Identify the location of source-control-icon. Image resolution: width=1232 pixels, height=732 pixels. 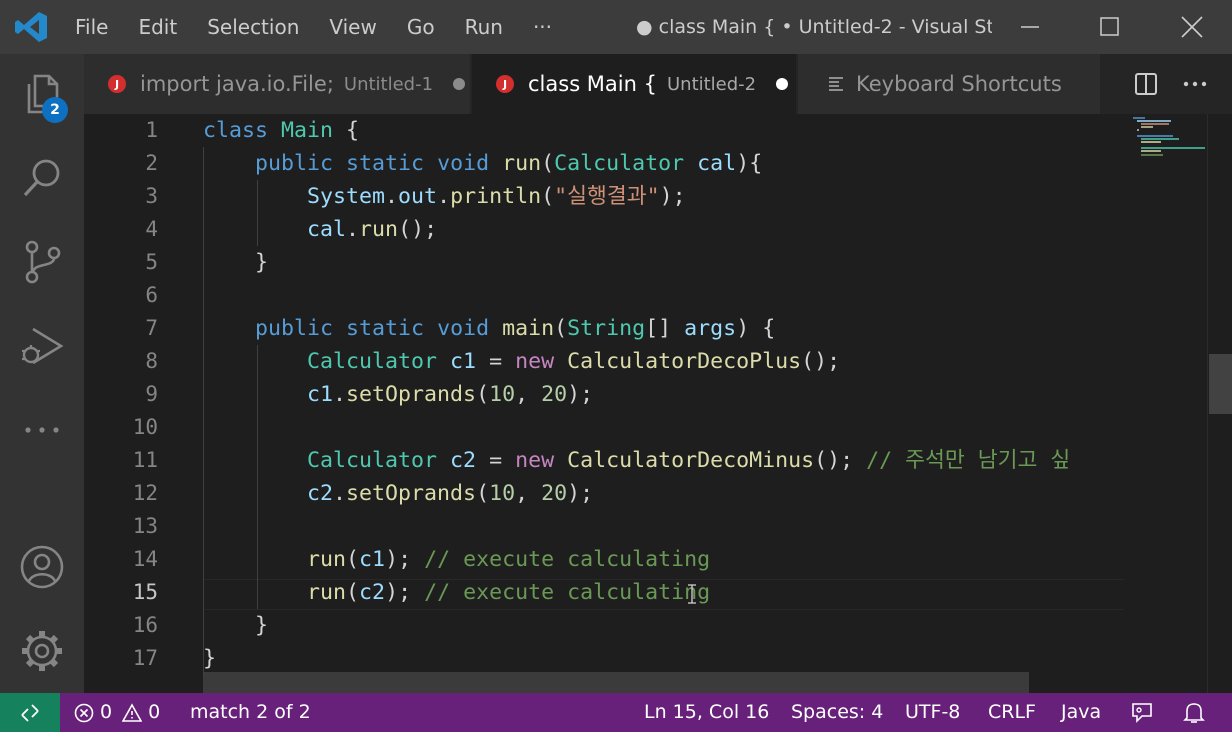
(43, 262).